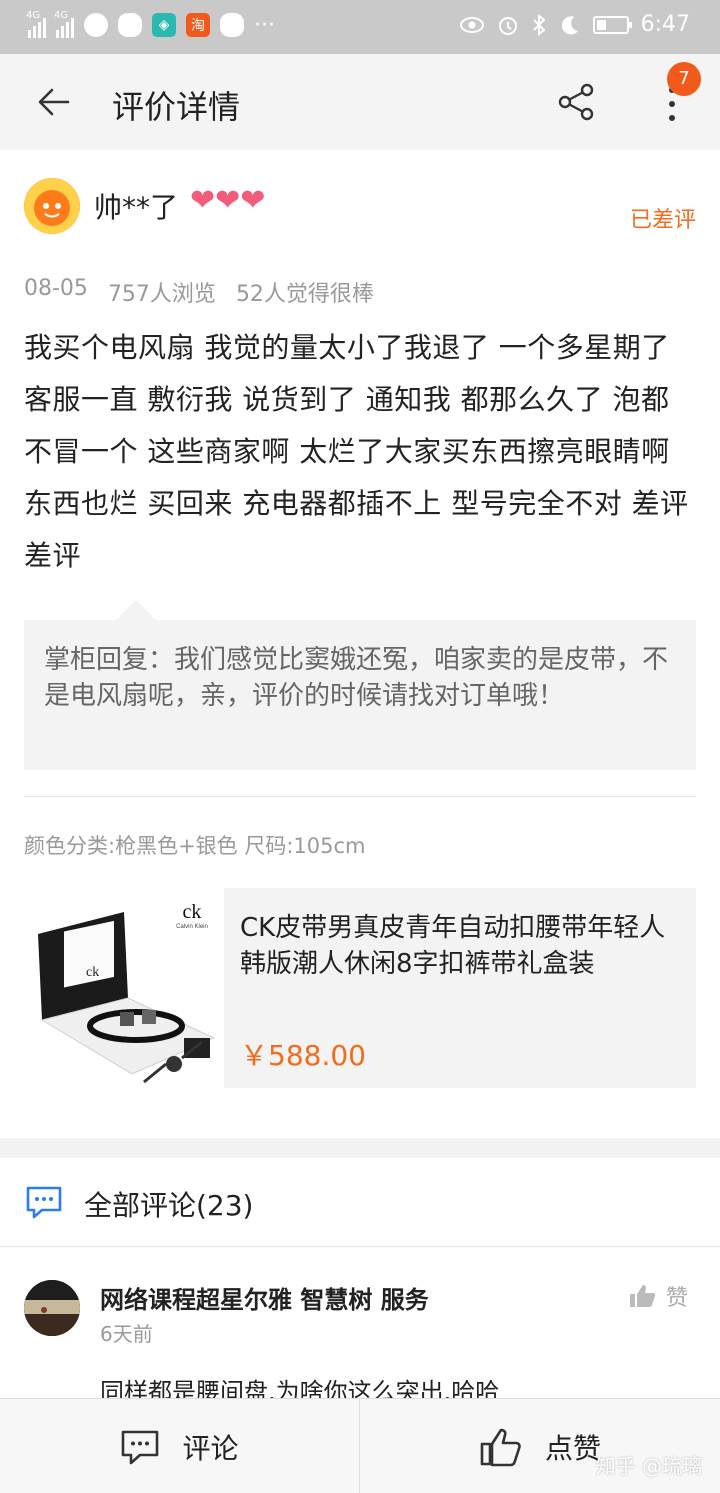 The image size is (720, 1493). What do you see at coordinates (665, 24) in the screenshot?
I see `clock: 6:47` at bounding box center [665, 24].